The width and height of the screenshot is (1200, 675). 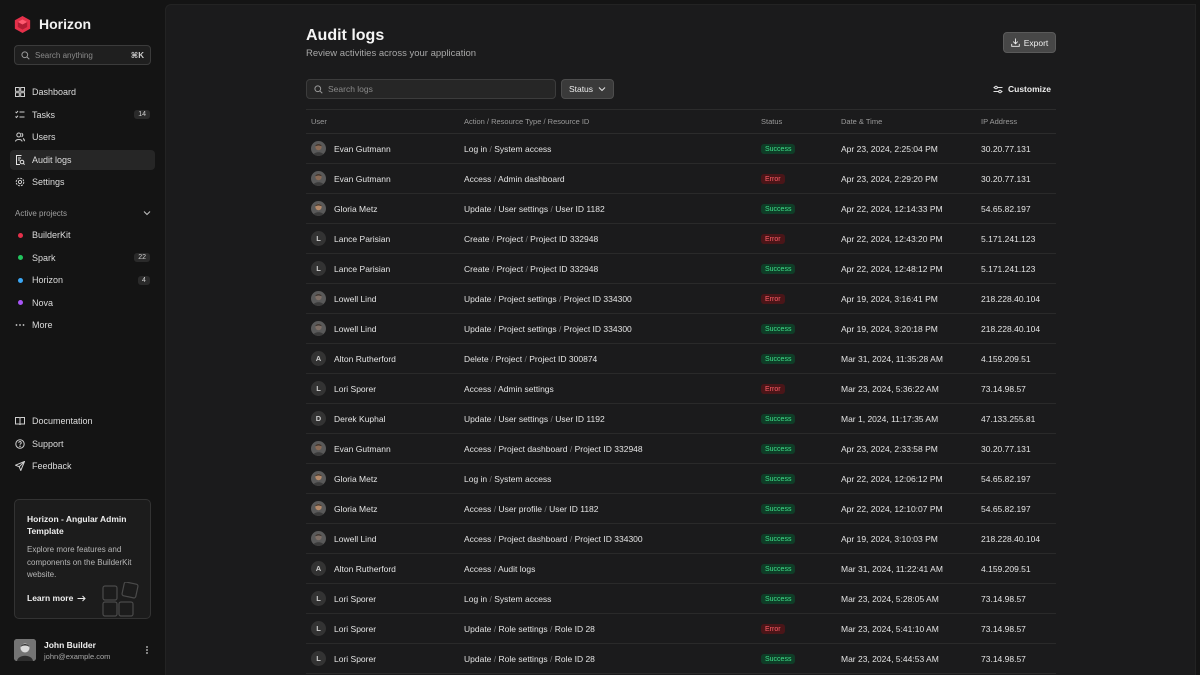 What do you see at coordinates (478, 178) in the screenshot?
I see `action-type: Access` at bounding box center [478, 178].